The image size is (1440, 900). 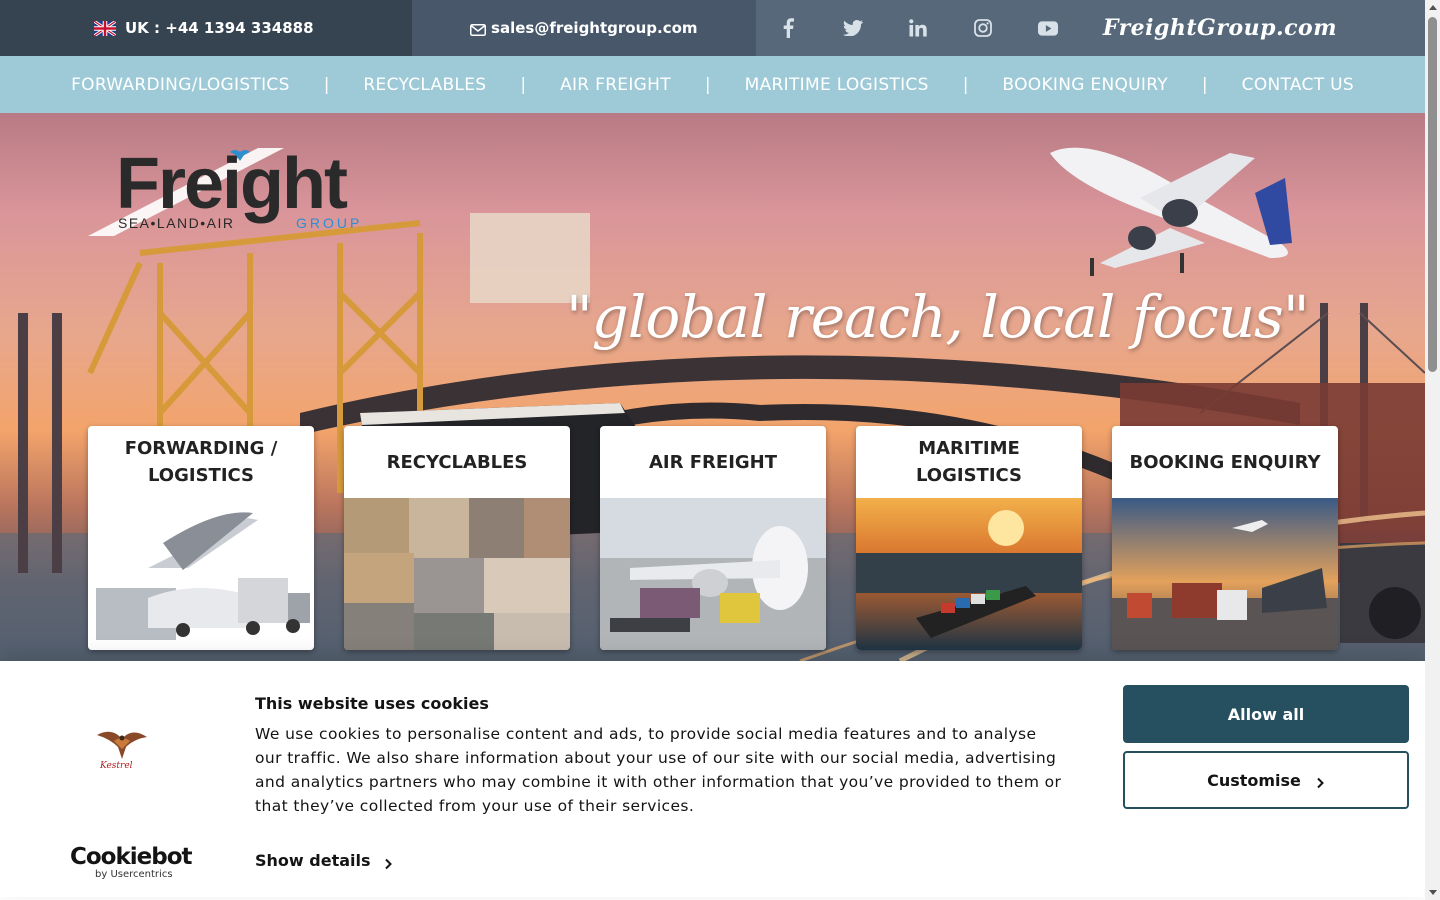 What do you see at coordinates (1254, 780) in the screenshot?
I see `customise-label: Customise` at bounding box center [1254, 780].